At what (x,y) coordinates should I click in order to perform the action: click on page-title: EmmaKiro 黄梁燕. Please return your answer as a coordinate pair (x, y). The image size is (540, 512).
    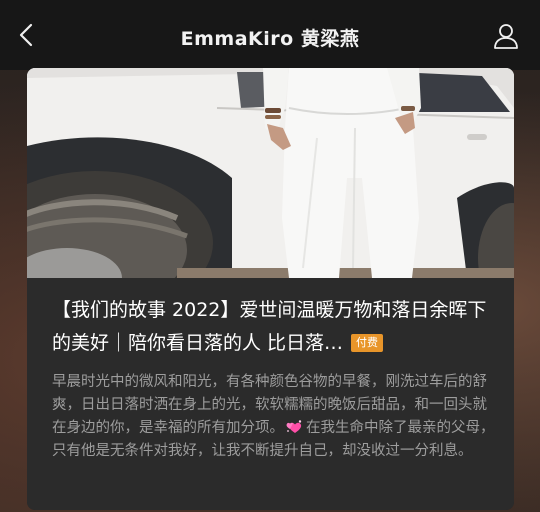
    Looking at the image, I should click on (270, 39).